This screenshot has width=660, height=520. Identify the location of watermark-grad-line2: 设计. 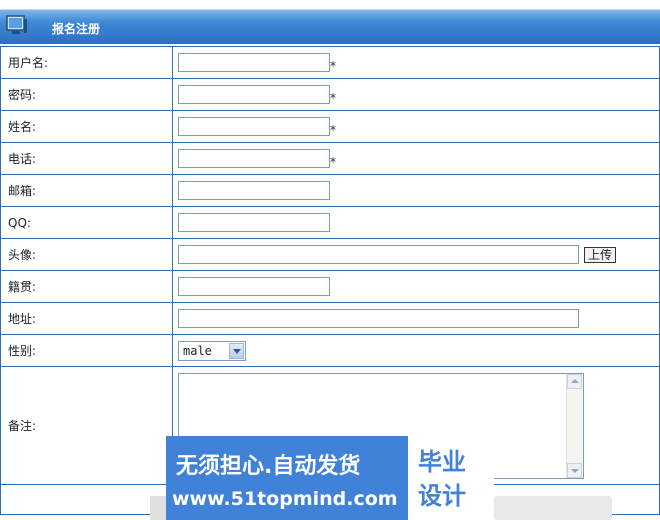
(442, 496).